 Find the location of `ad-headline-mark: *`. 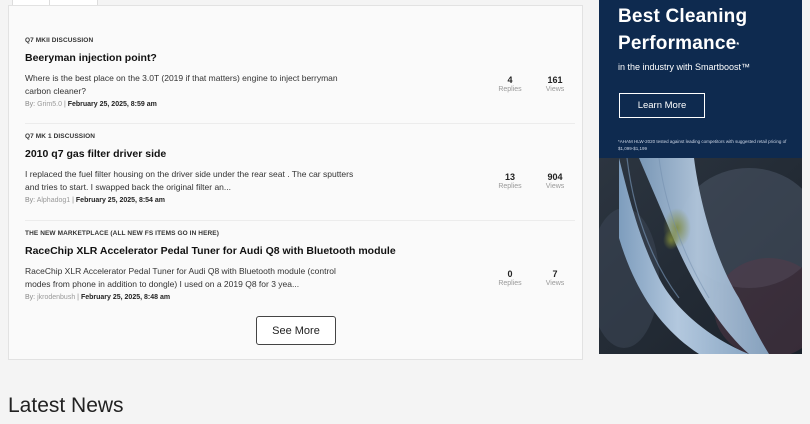

ad-headline-mark: * is located at coordinates (738, 45).